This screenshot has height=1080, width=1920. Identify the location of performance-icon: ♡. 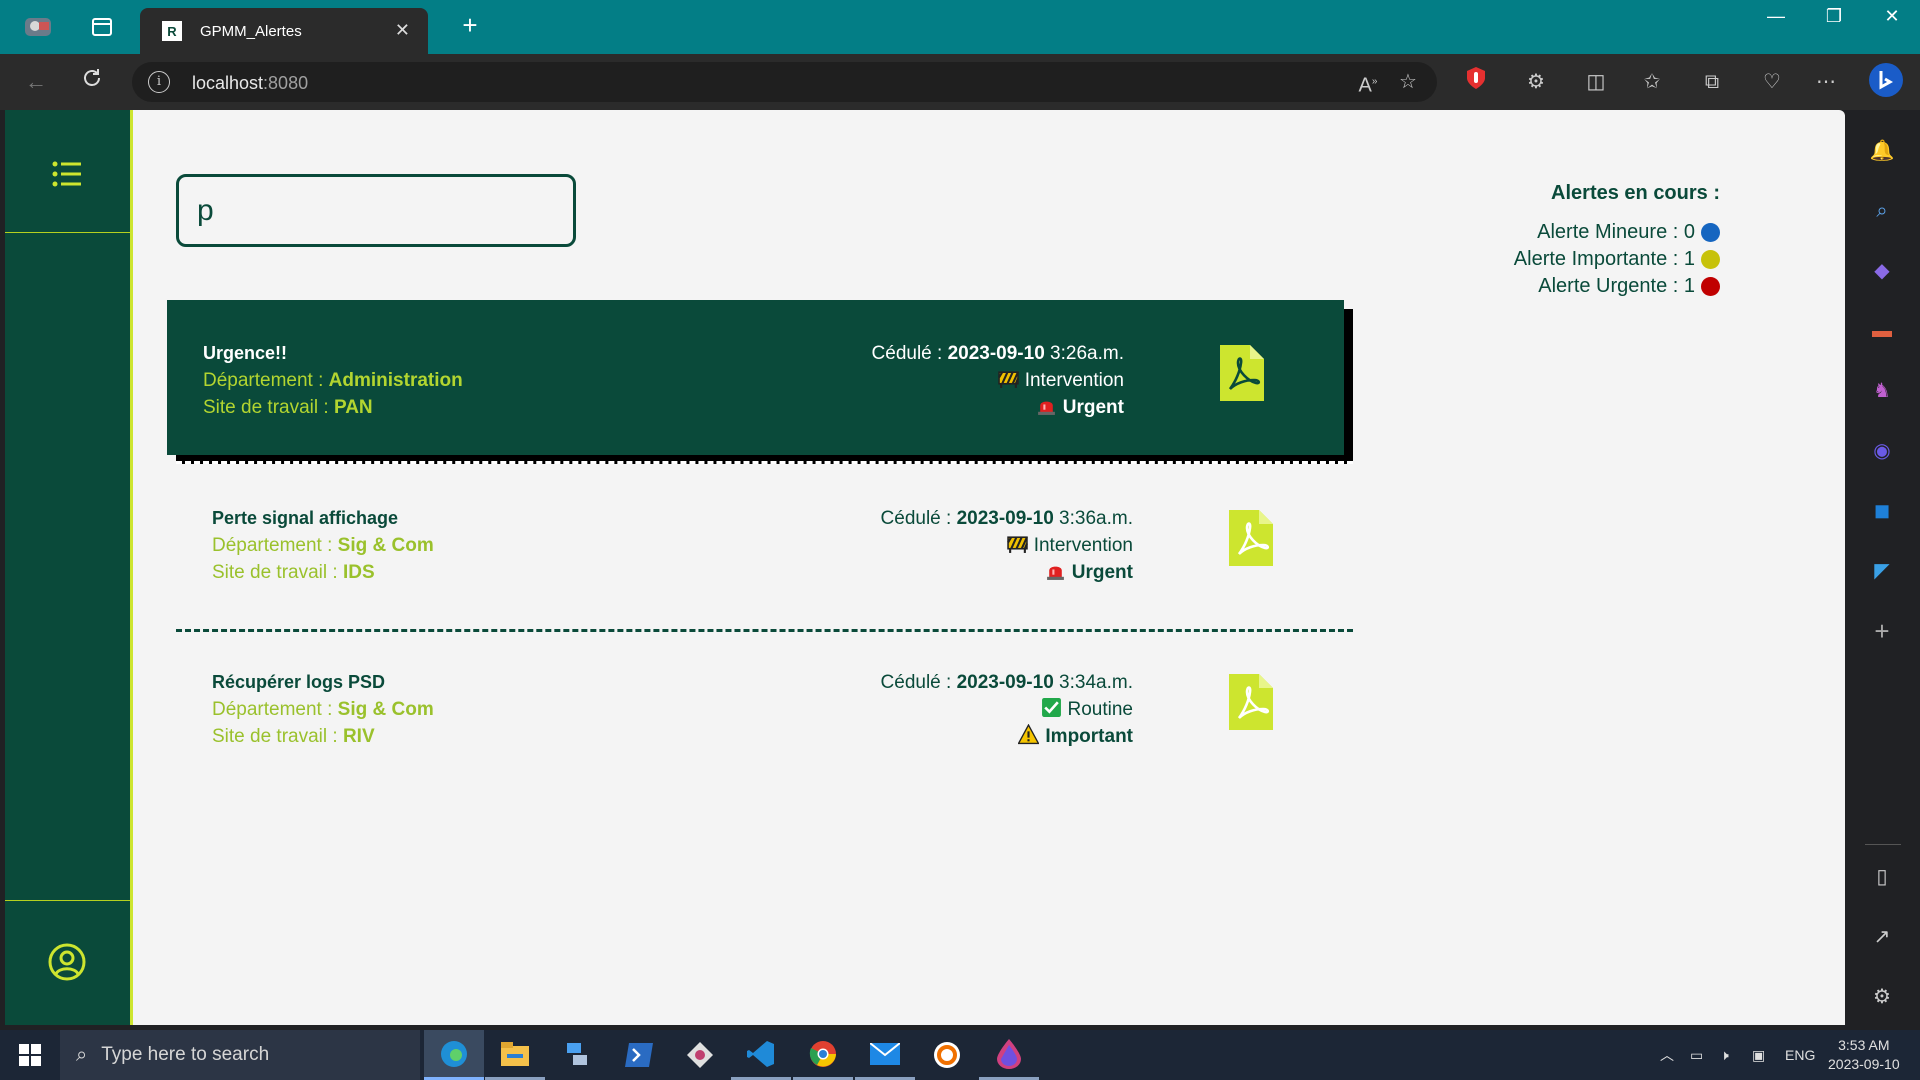
(1772, 82).